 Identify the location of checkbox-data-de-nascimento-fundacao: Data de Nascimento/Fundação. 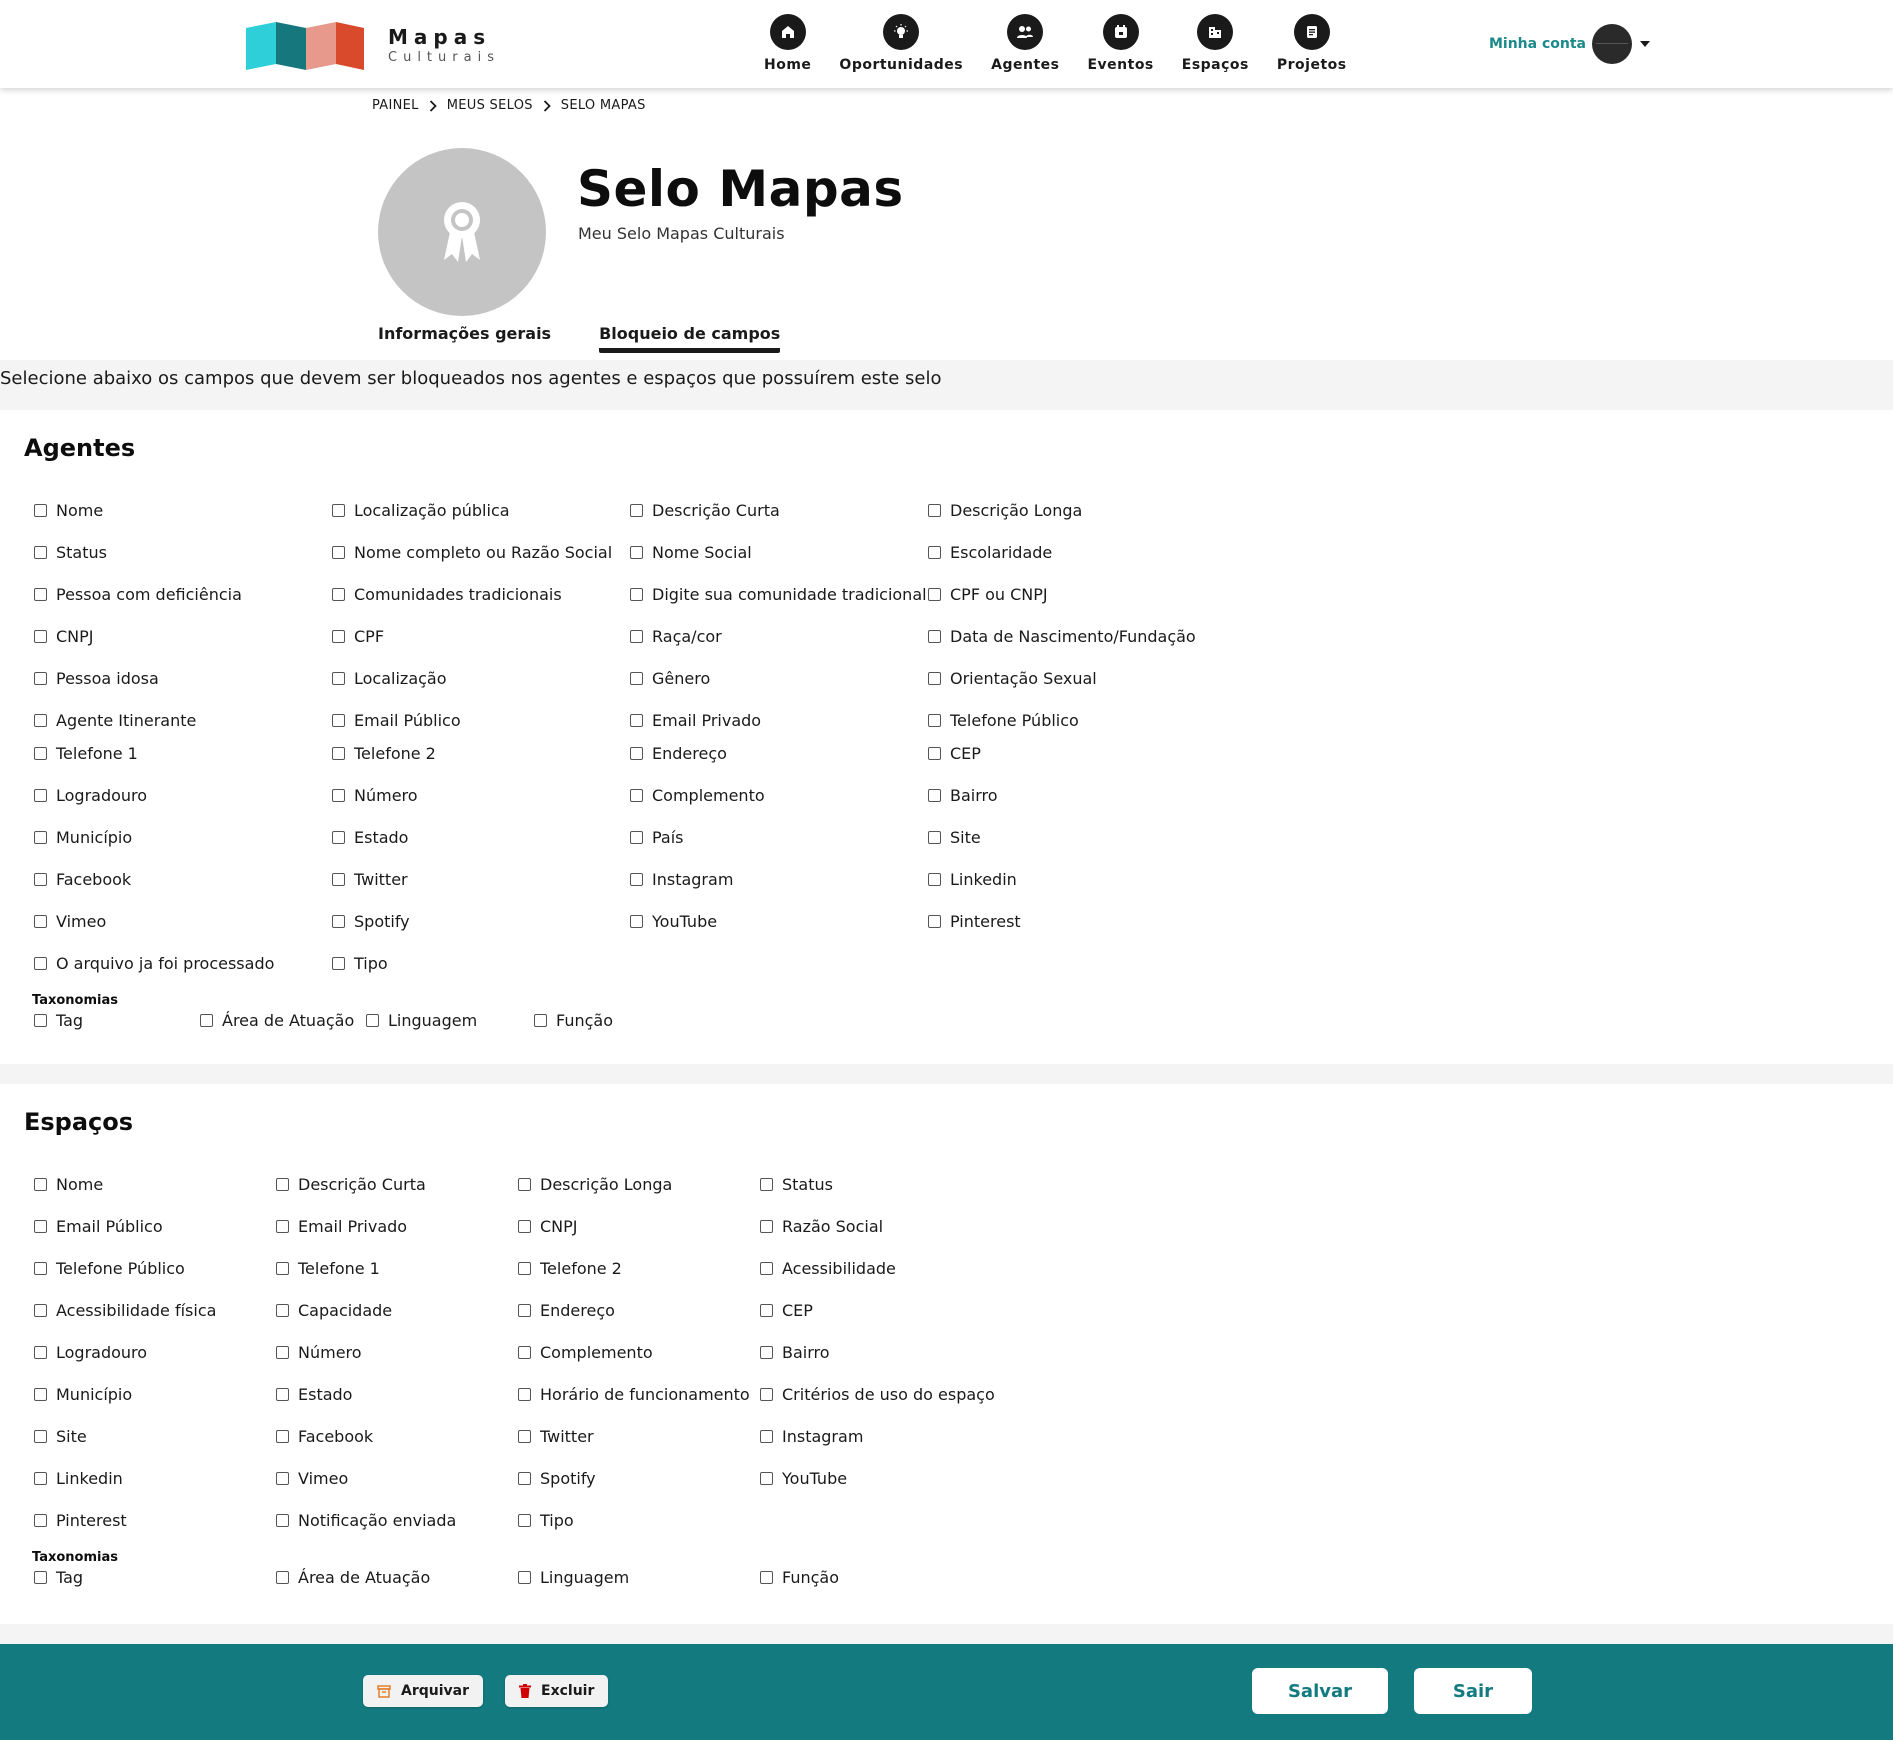
(1062, 636).